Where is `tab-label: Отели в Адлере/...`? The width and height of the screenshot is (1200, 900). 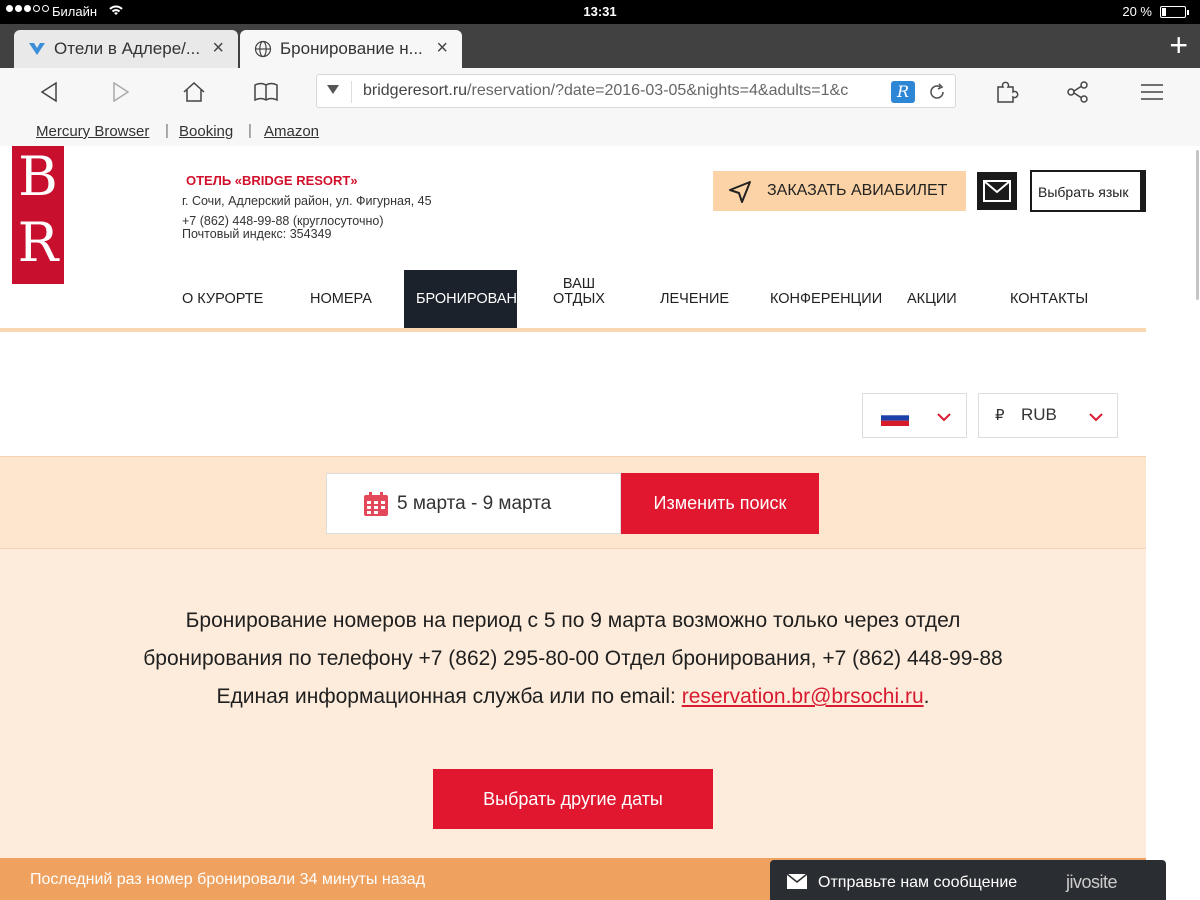
tab-label: Отели в Адлере/... is located at coordinates (127, 48).